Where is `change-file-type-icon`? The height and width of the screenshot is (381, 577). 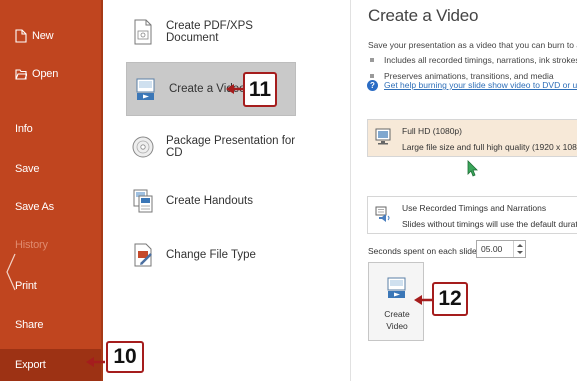
change-file-type-icon is located at coordinates (143, 255).